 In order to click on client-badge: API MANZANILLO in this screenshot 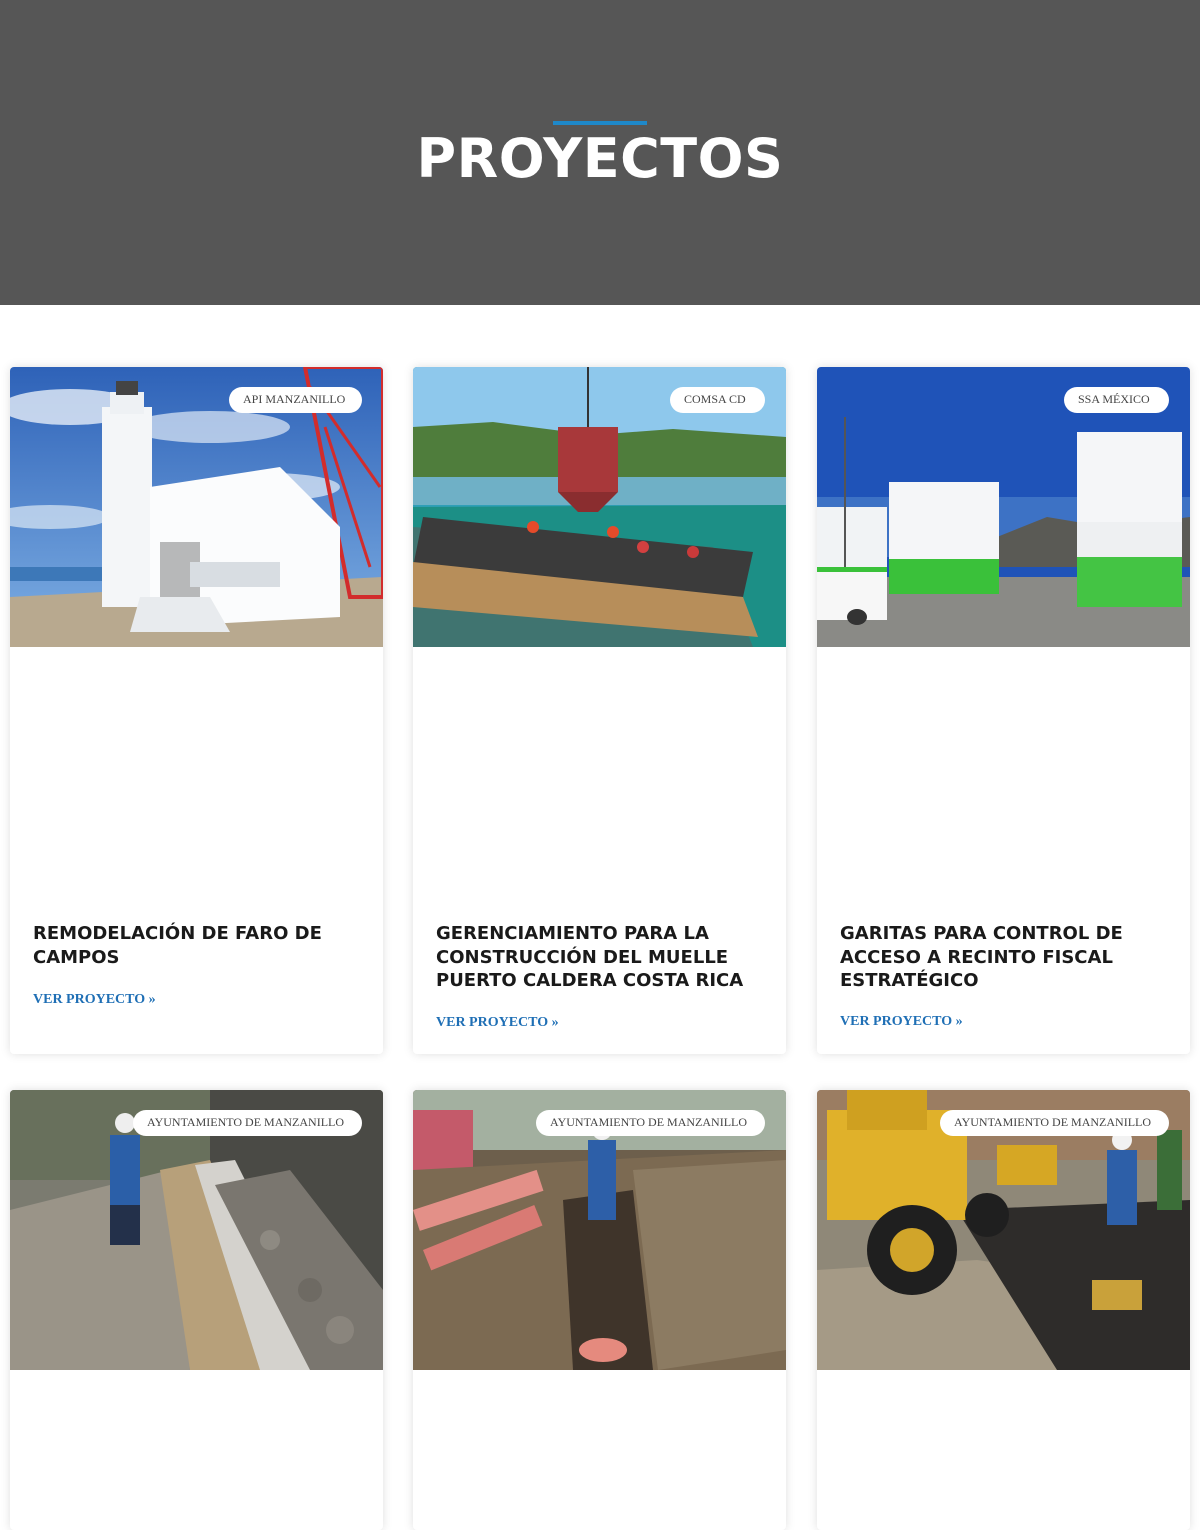, I will do `click(295, 400)`.